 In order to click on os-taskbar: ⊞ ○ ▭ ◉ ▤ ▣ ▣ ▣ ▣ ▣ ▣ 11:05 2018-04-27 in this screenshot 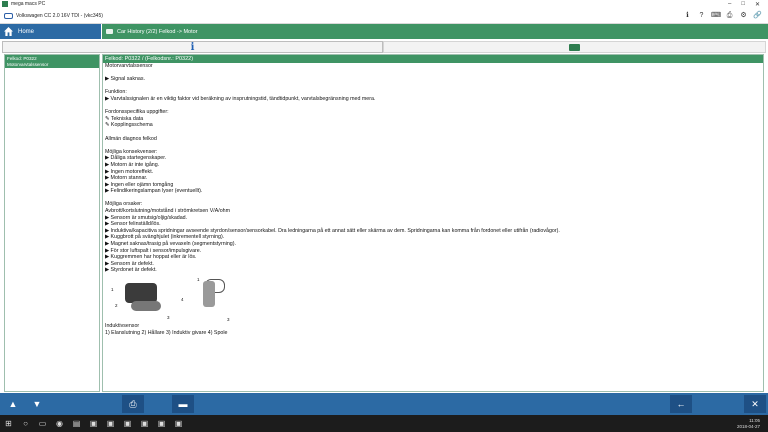, I will do `click(384, 423)`.